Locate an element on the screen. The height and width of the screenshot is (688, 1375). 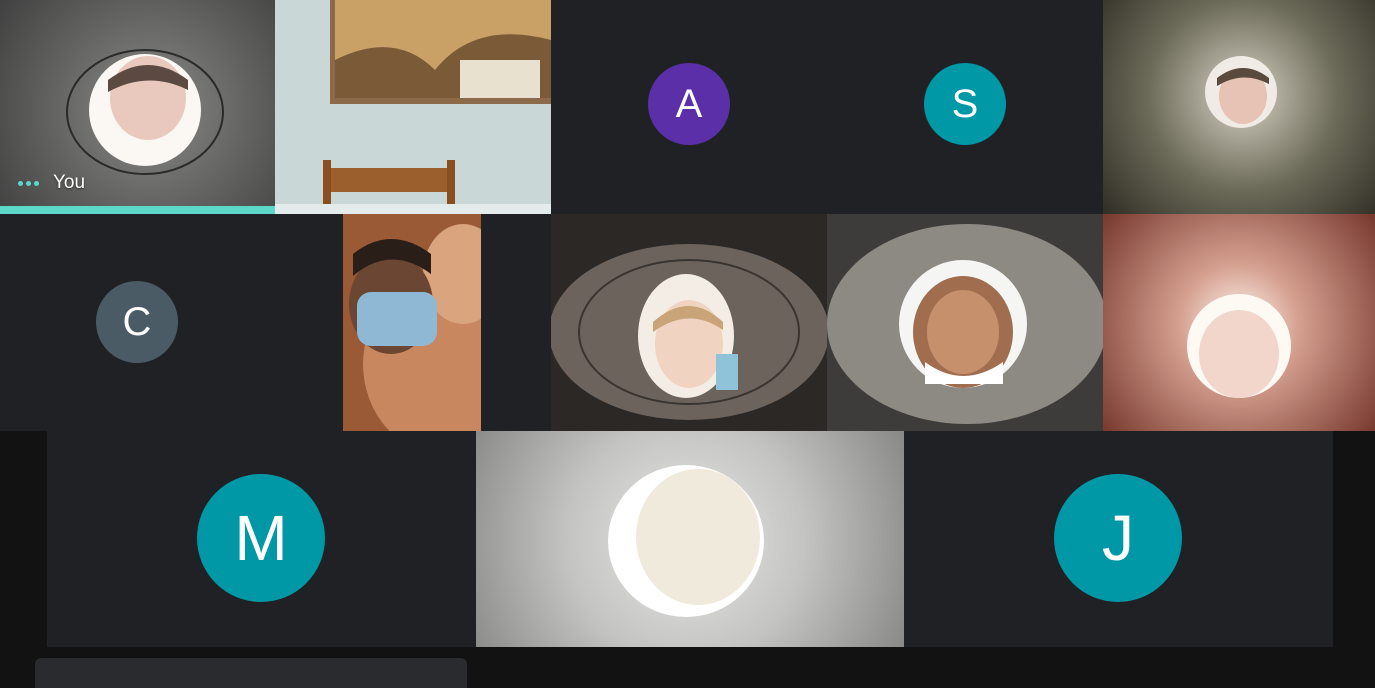
participant-tile-room is located at coordinates (413, 107).